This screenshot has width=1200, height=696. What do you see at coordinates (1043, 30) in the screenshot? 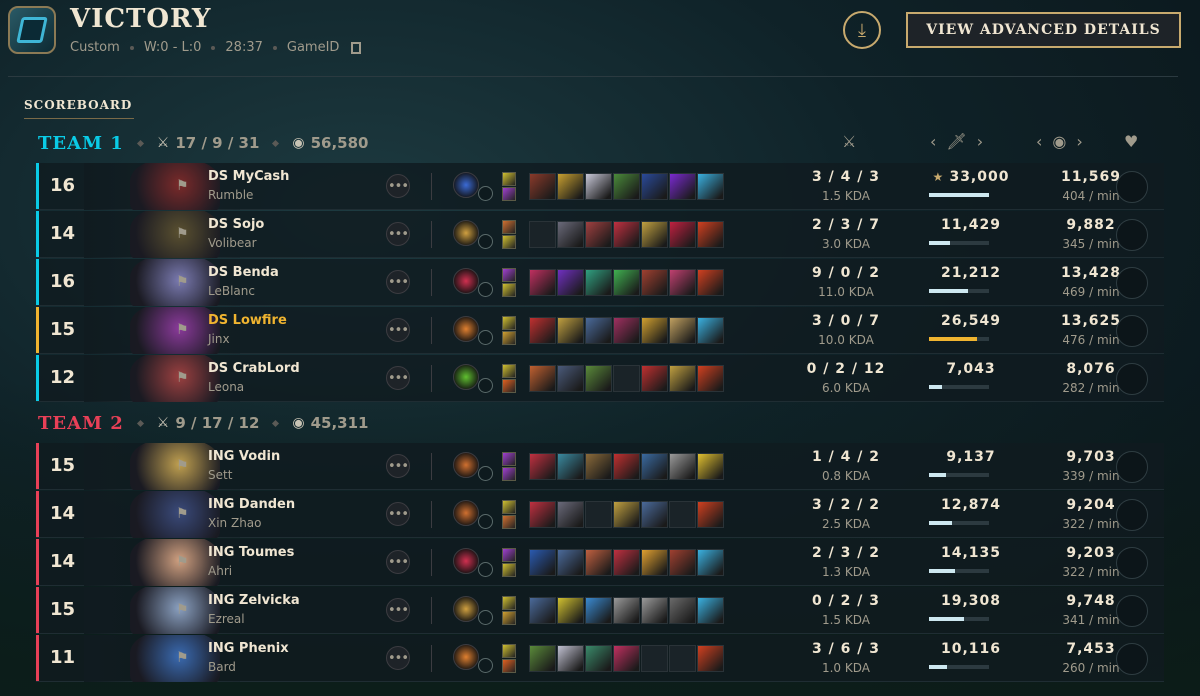
I see `view-advanced-details-button: VIEW ADVANCED DETAILS` at bounding box center [1043, 30].